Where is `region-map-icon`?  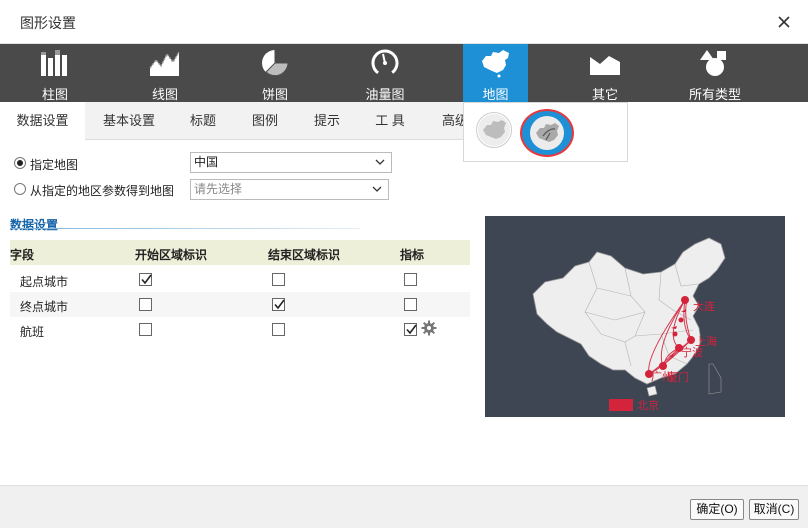 region-map-icon is located at coordinates (494, 130).